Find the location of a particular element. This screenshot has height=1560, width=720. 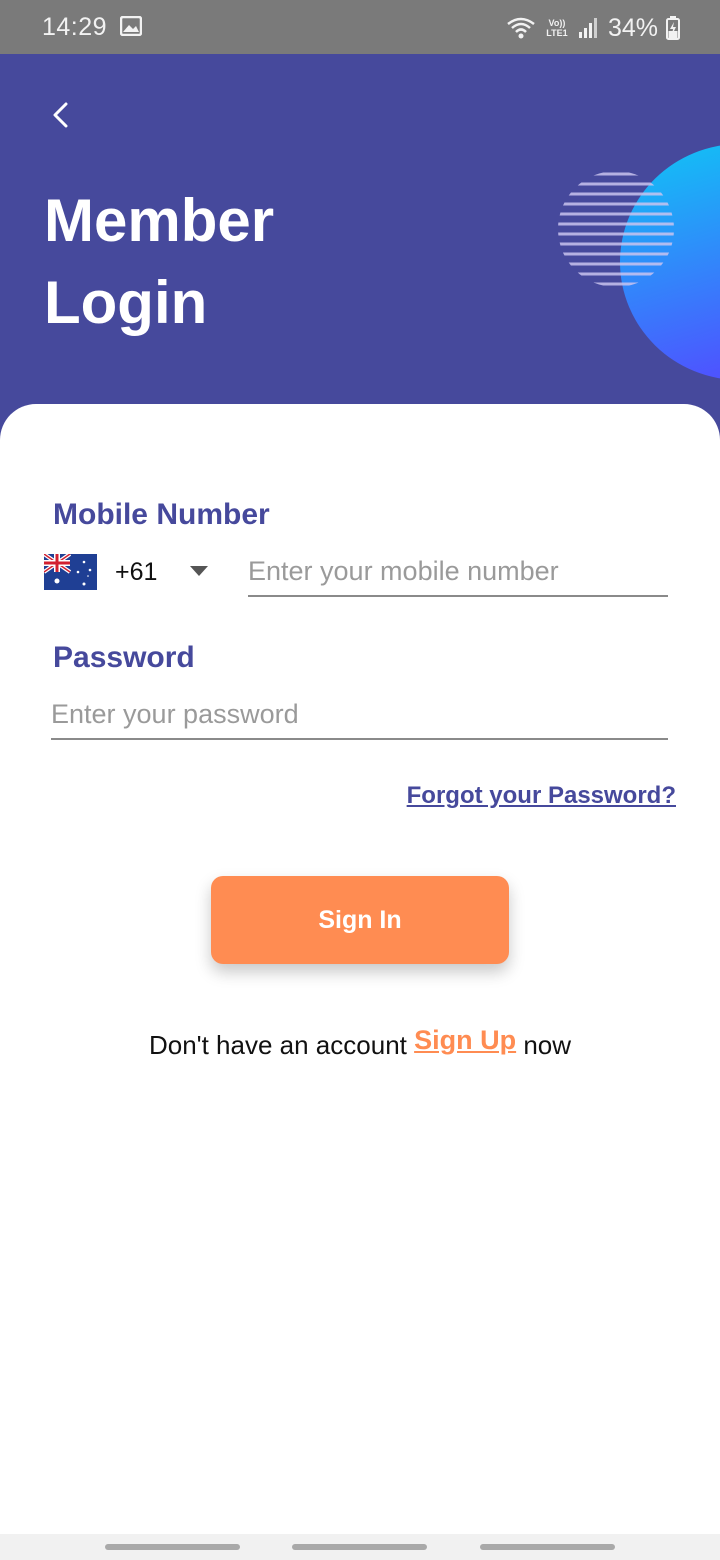

wifi-icon is located at coordinates (521, 28).